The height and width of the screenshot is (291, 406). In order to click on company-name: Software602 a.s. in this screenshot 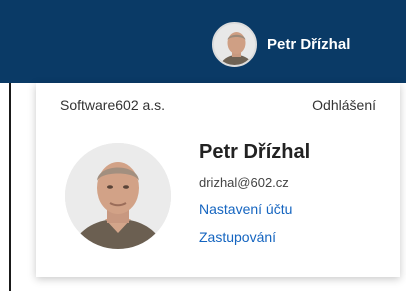, I will do `click(113, 105)`.